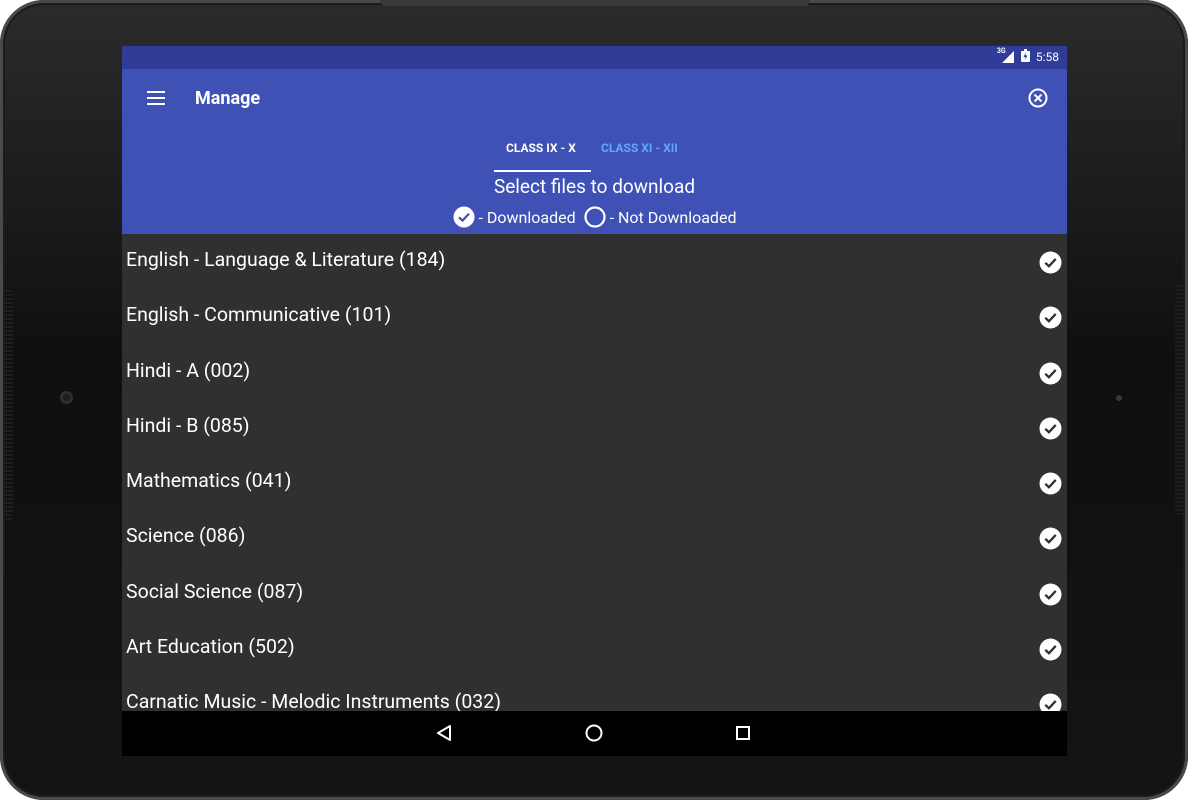 The image size is (1188, 800). What do you see at coordinates (209, 481) in the screenshot?
I see `subject-label: Mathematics (041)` at bounding box center [209, 481].